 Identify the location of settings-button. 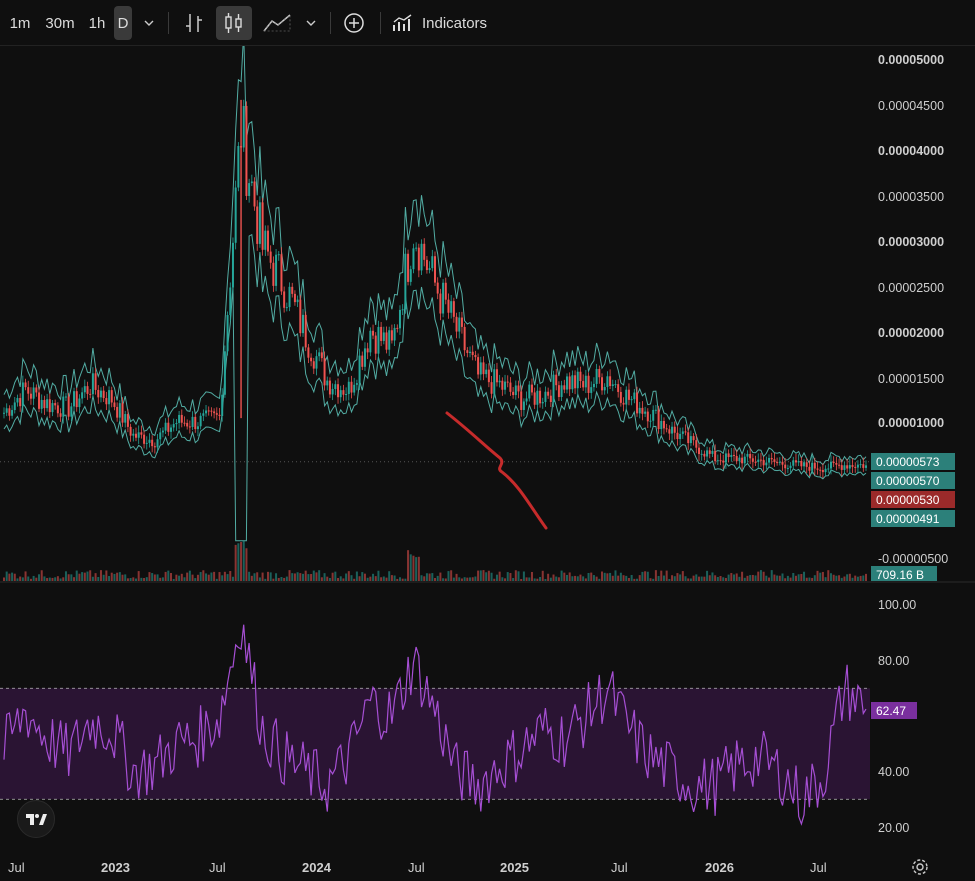
(920, 869).